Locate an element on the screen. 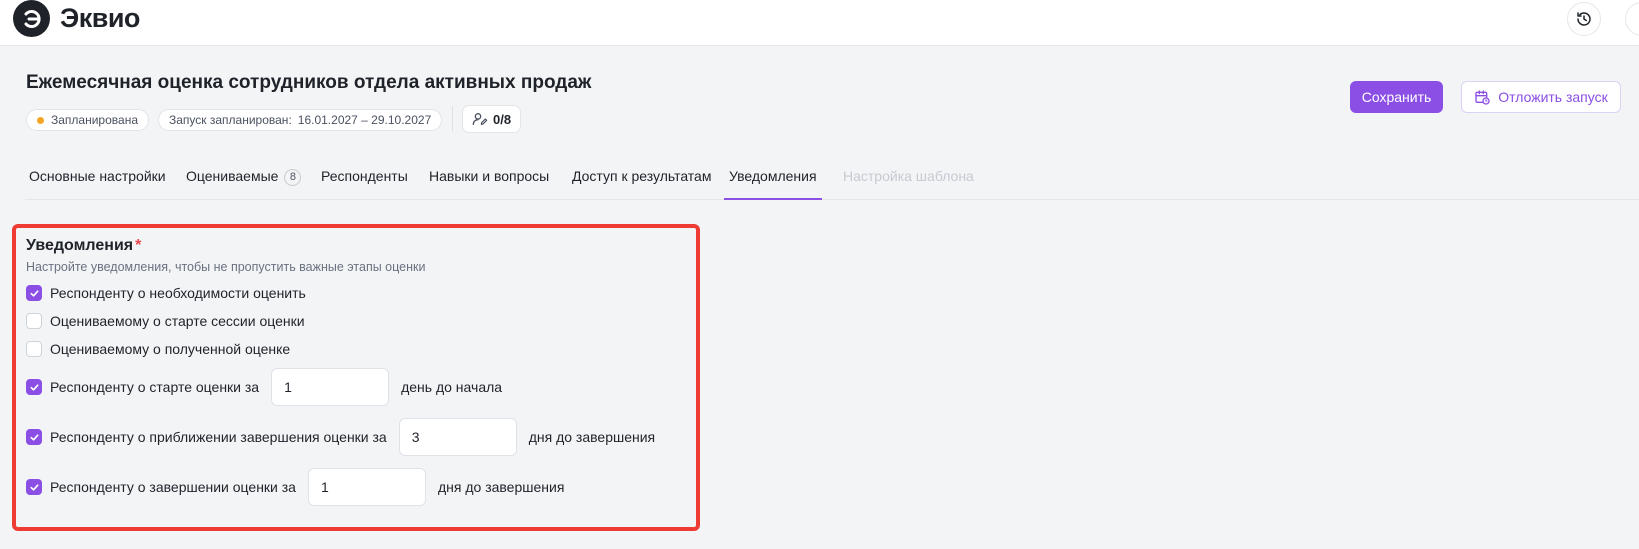 This screenshot has width=1639, height=549. launch-label: Запуск запланирован: is located at coordinates (230, 120).